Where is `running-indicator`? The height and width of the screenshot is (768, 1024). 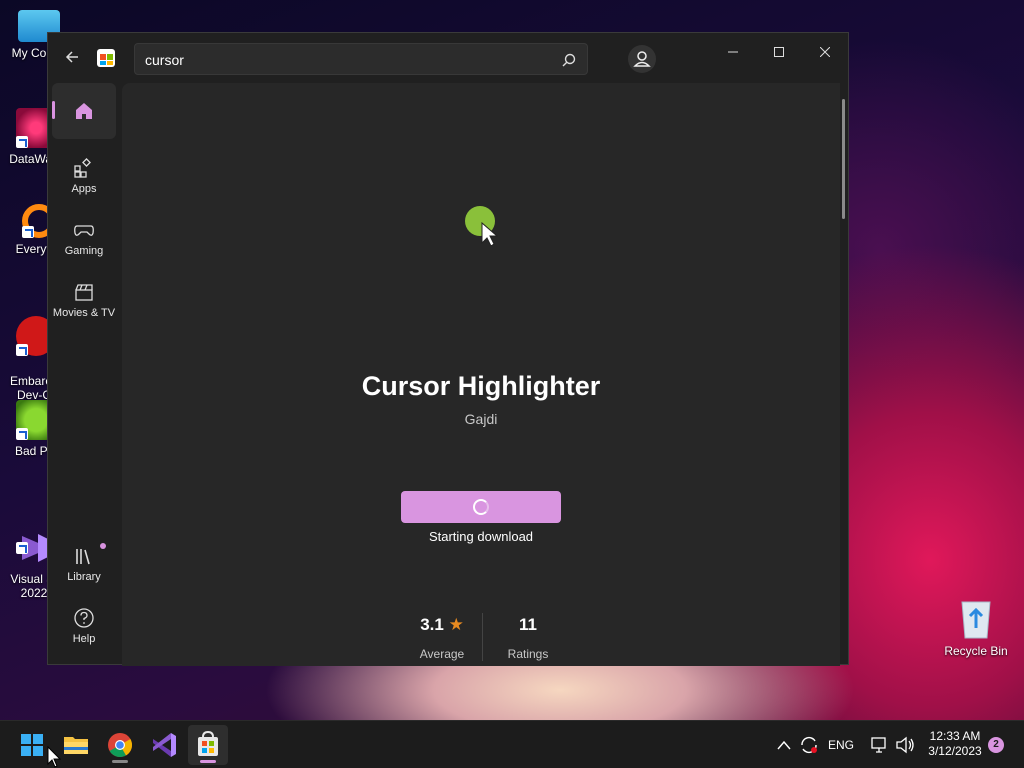
running-indicator is located at coordinates (120, 761).